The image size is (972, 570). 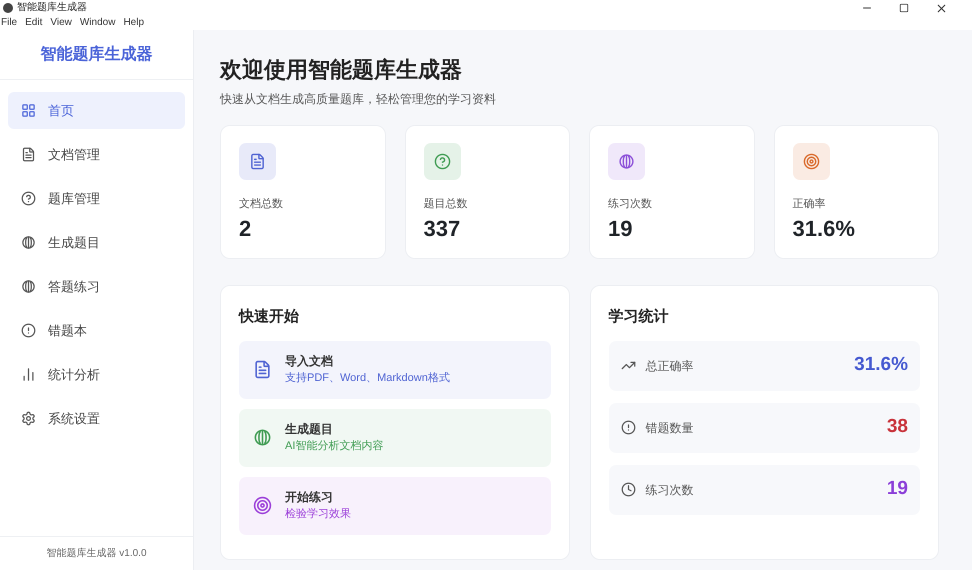 I want to click on nav-item: 系统设置, so click(x=96, y=418).